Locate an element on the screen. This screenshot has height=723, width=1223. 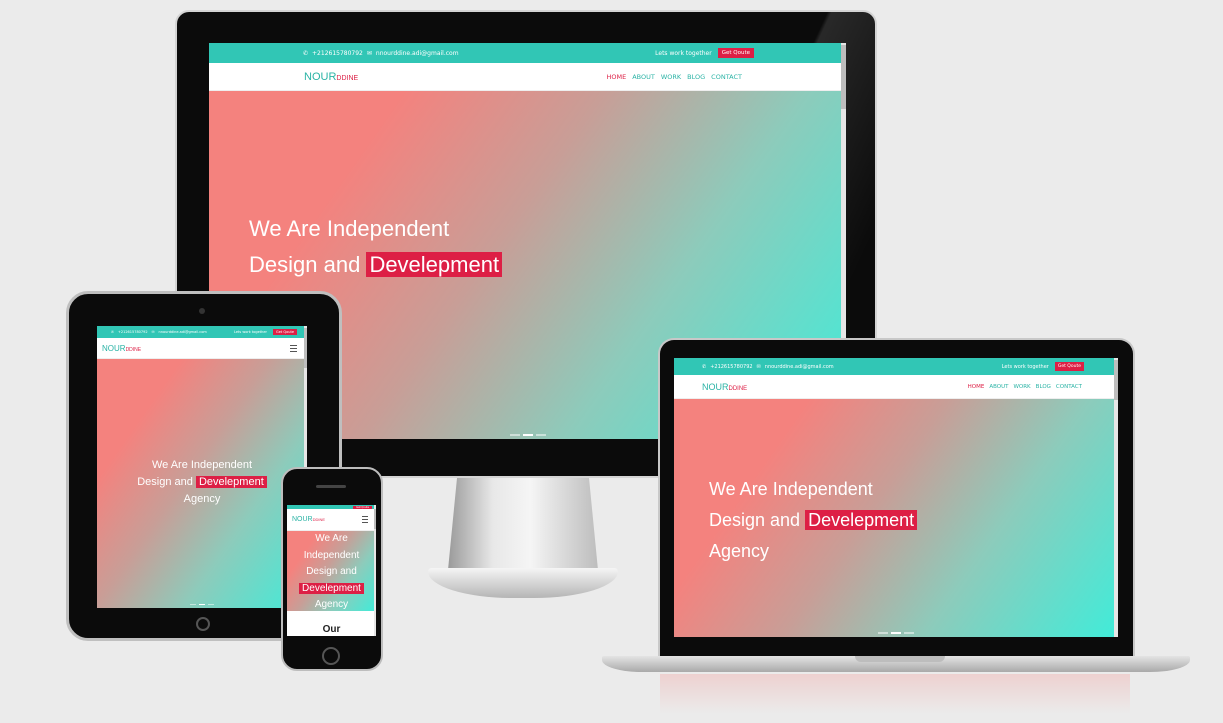
phone-speaker is located at coordinates (331, 486).